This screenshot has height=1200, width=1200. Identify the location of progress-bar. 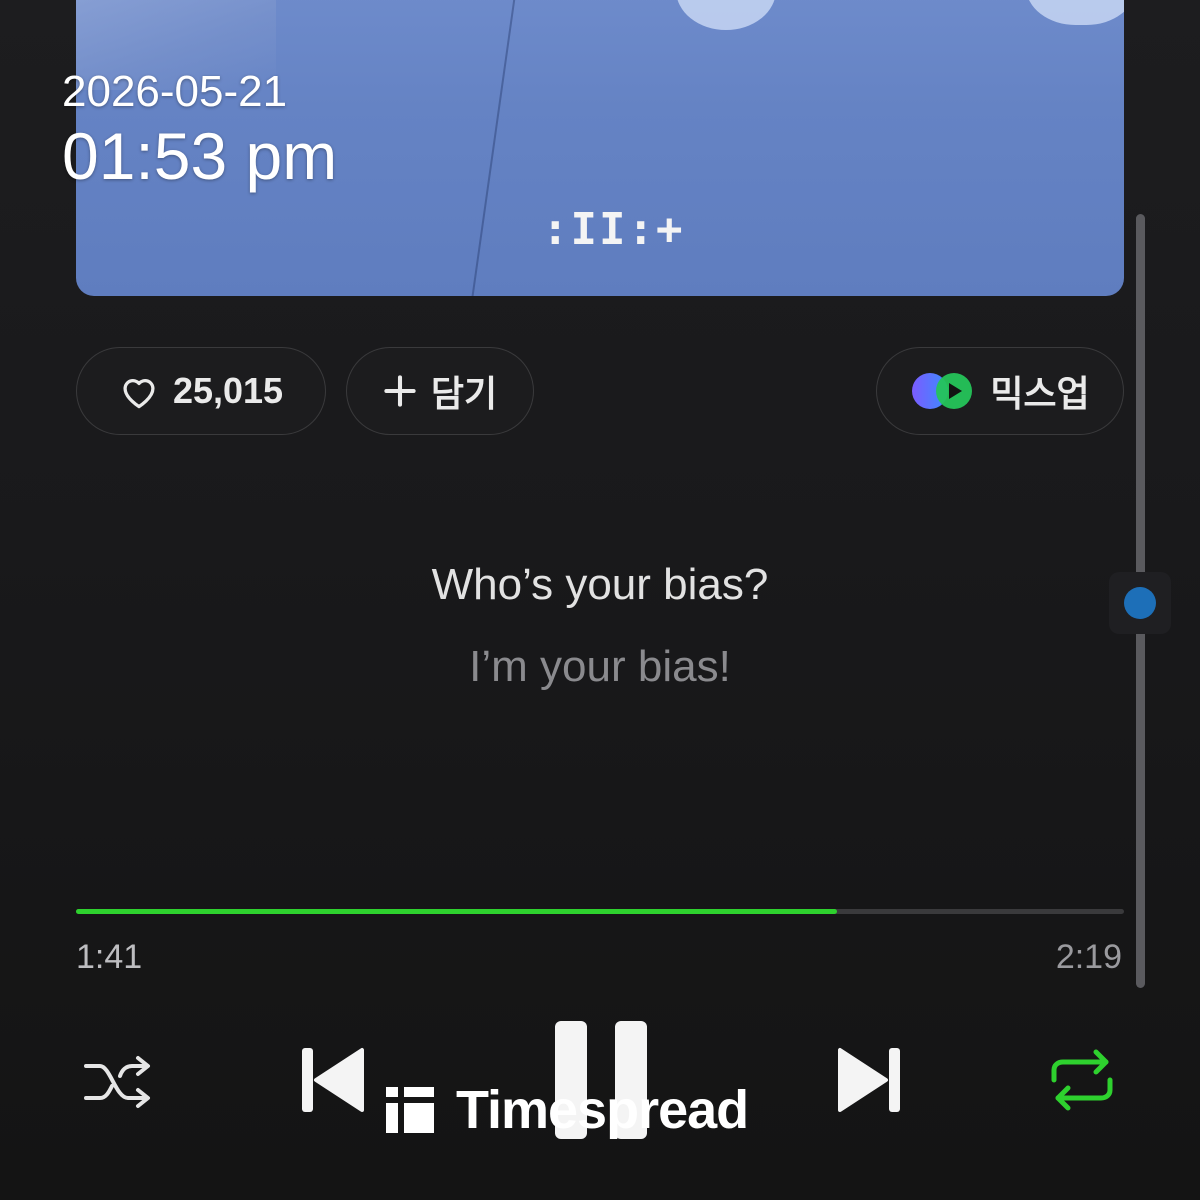
(600, 911).